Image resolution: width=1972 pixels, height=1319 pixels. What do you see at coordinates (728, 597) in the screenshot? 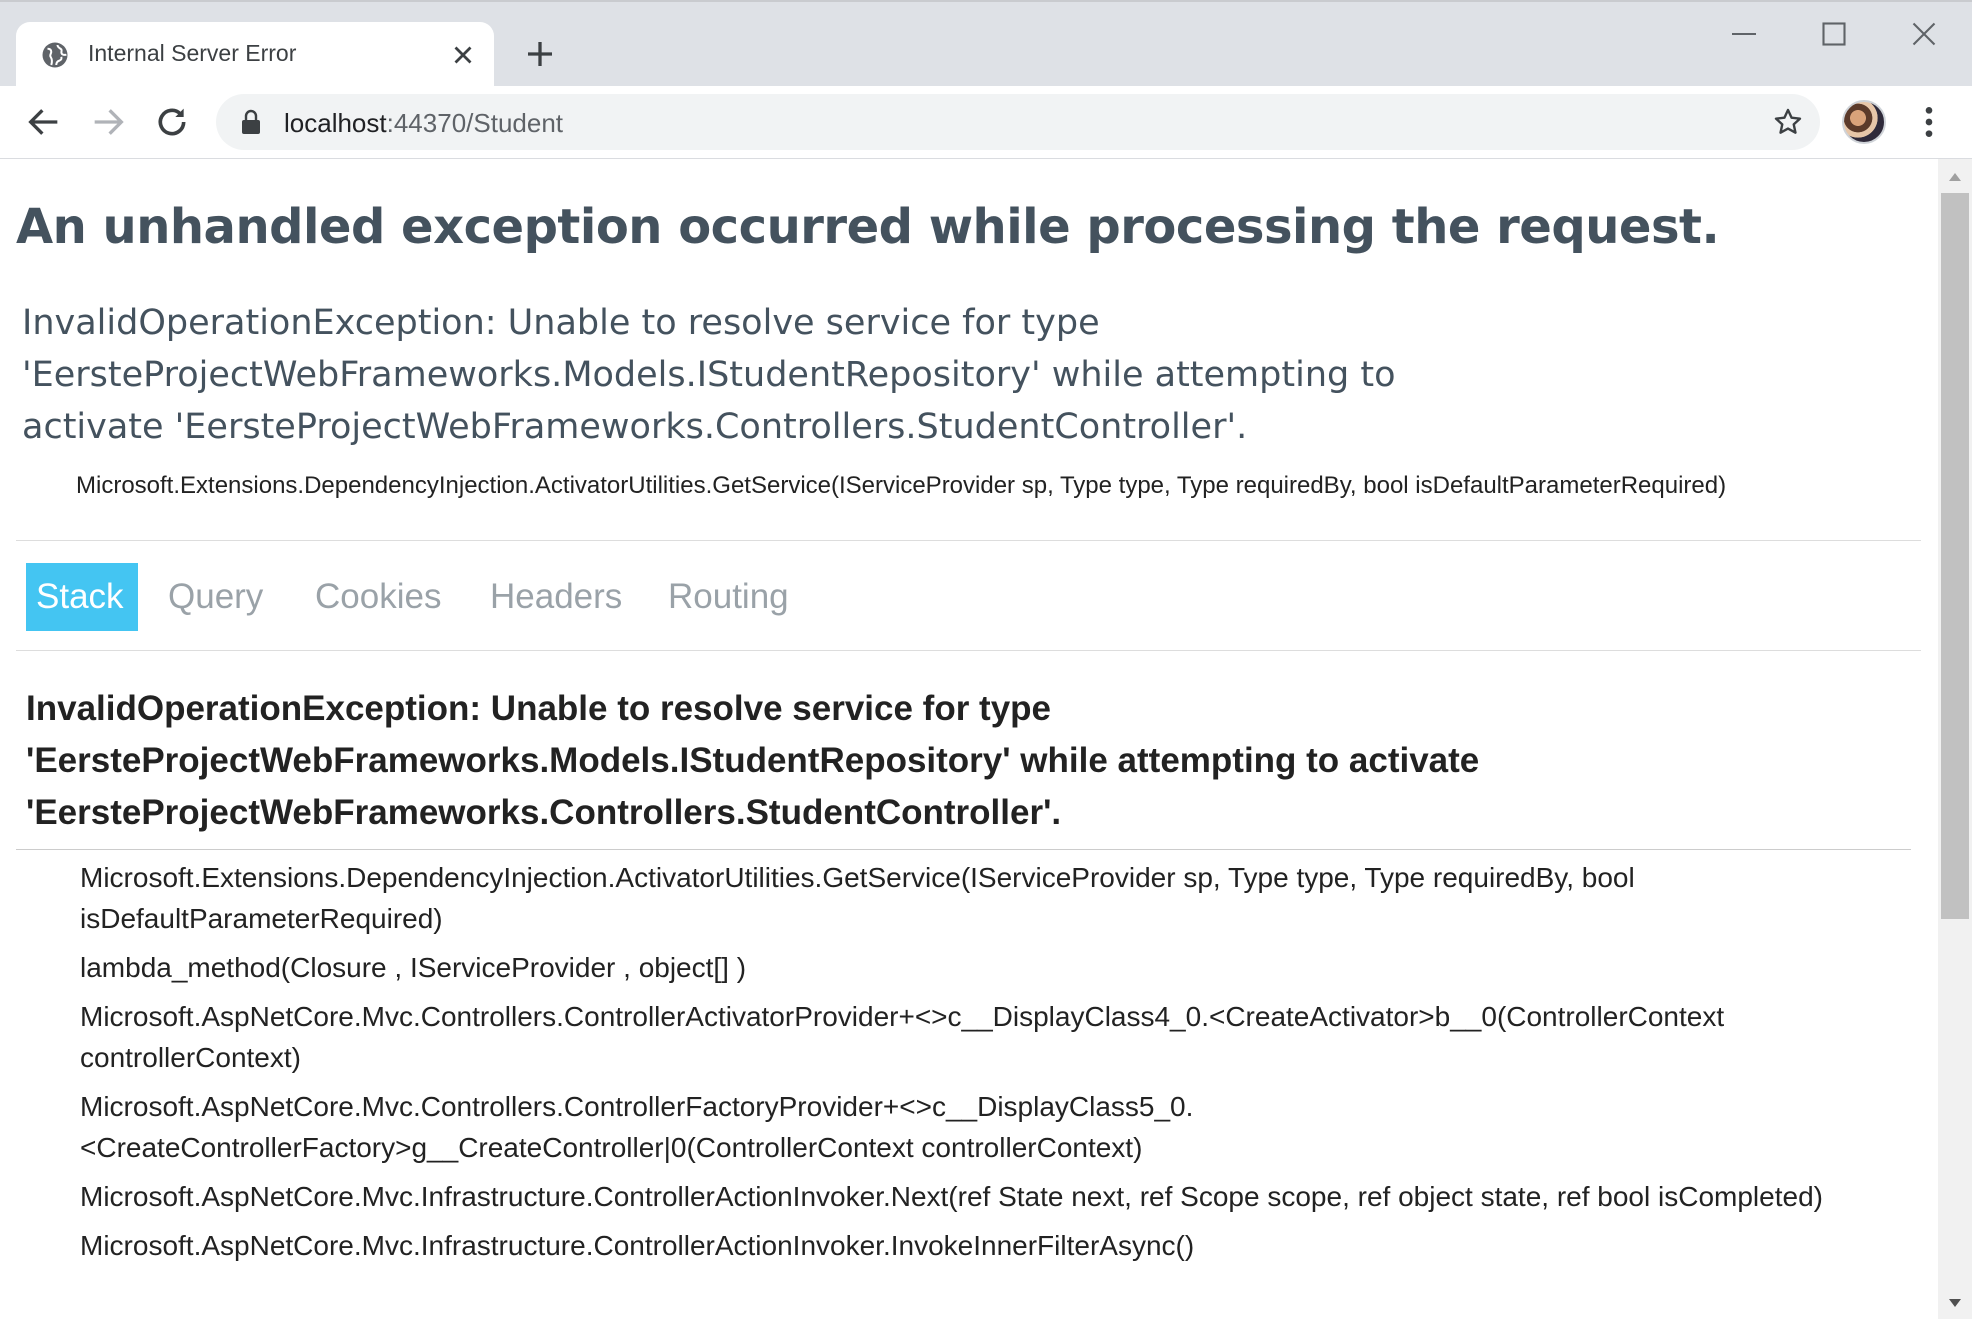
I see `tab-routing: Routing` at bounding box center [728, 597].